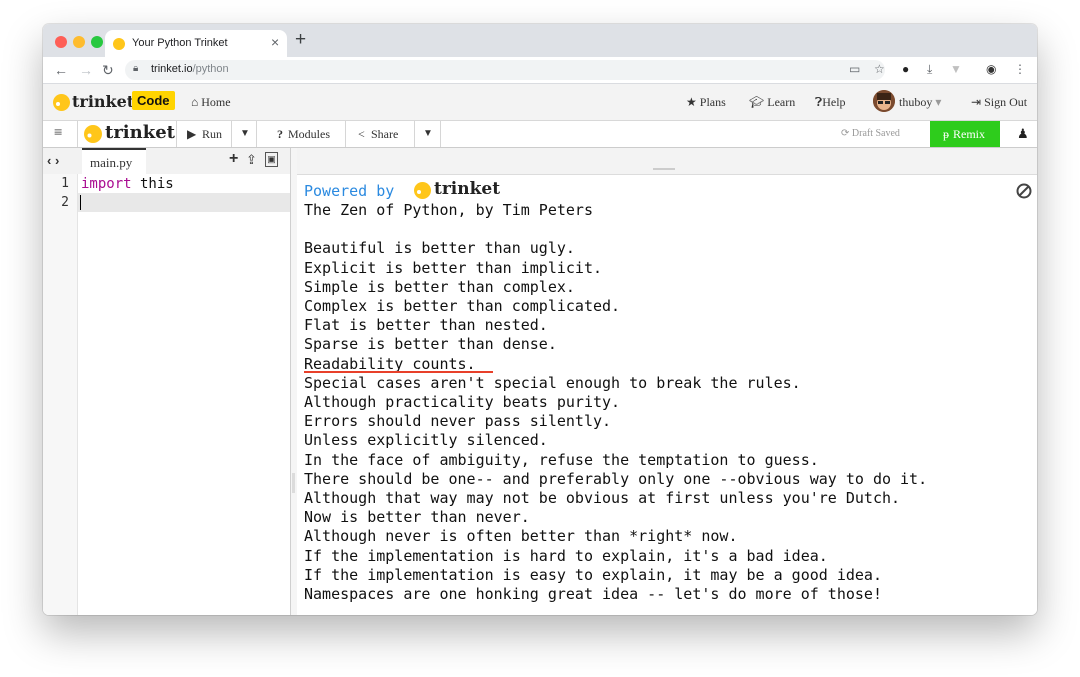 The image size is (1080, 677). Describe the element at coordinates (505, 70) in the screenshot. I see `url-input: 🔒︎ trinket.io/python` at that location.